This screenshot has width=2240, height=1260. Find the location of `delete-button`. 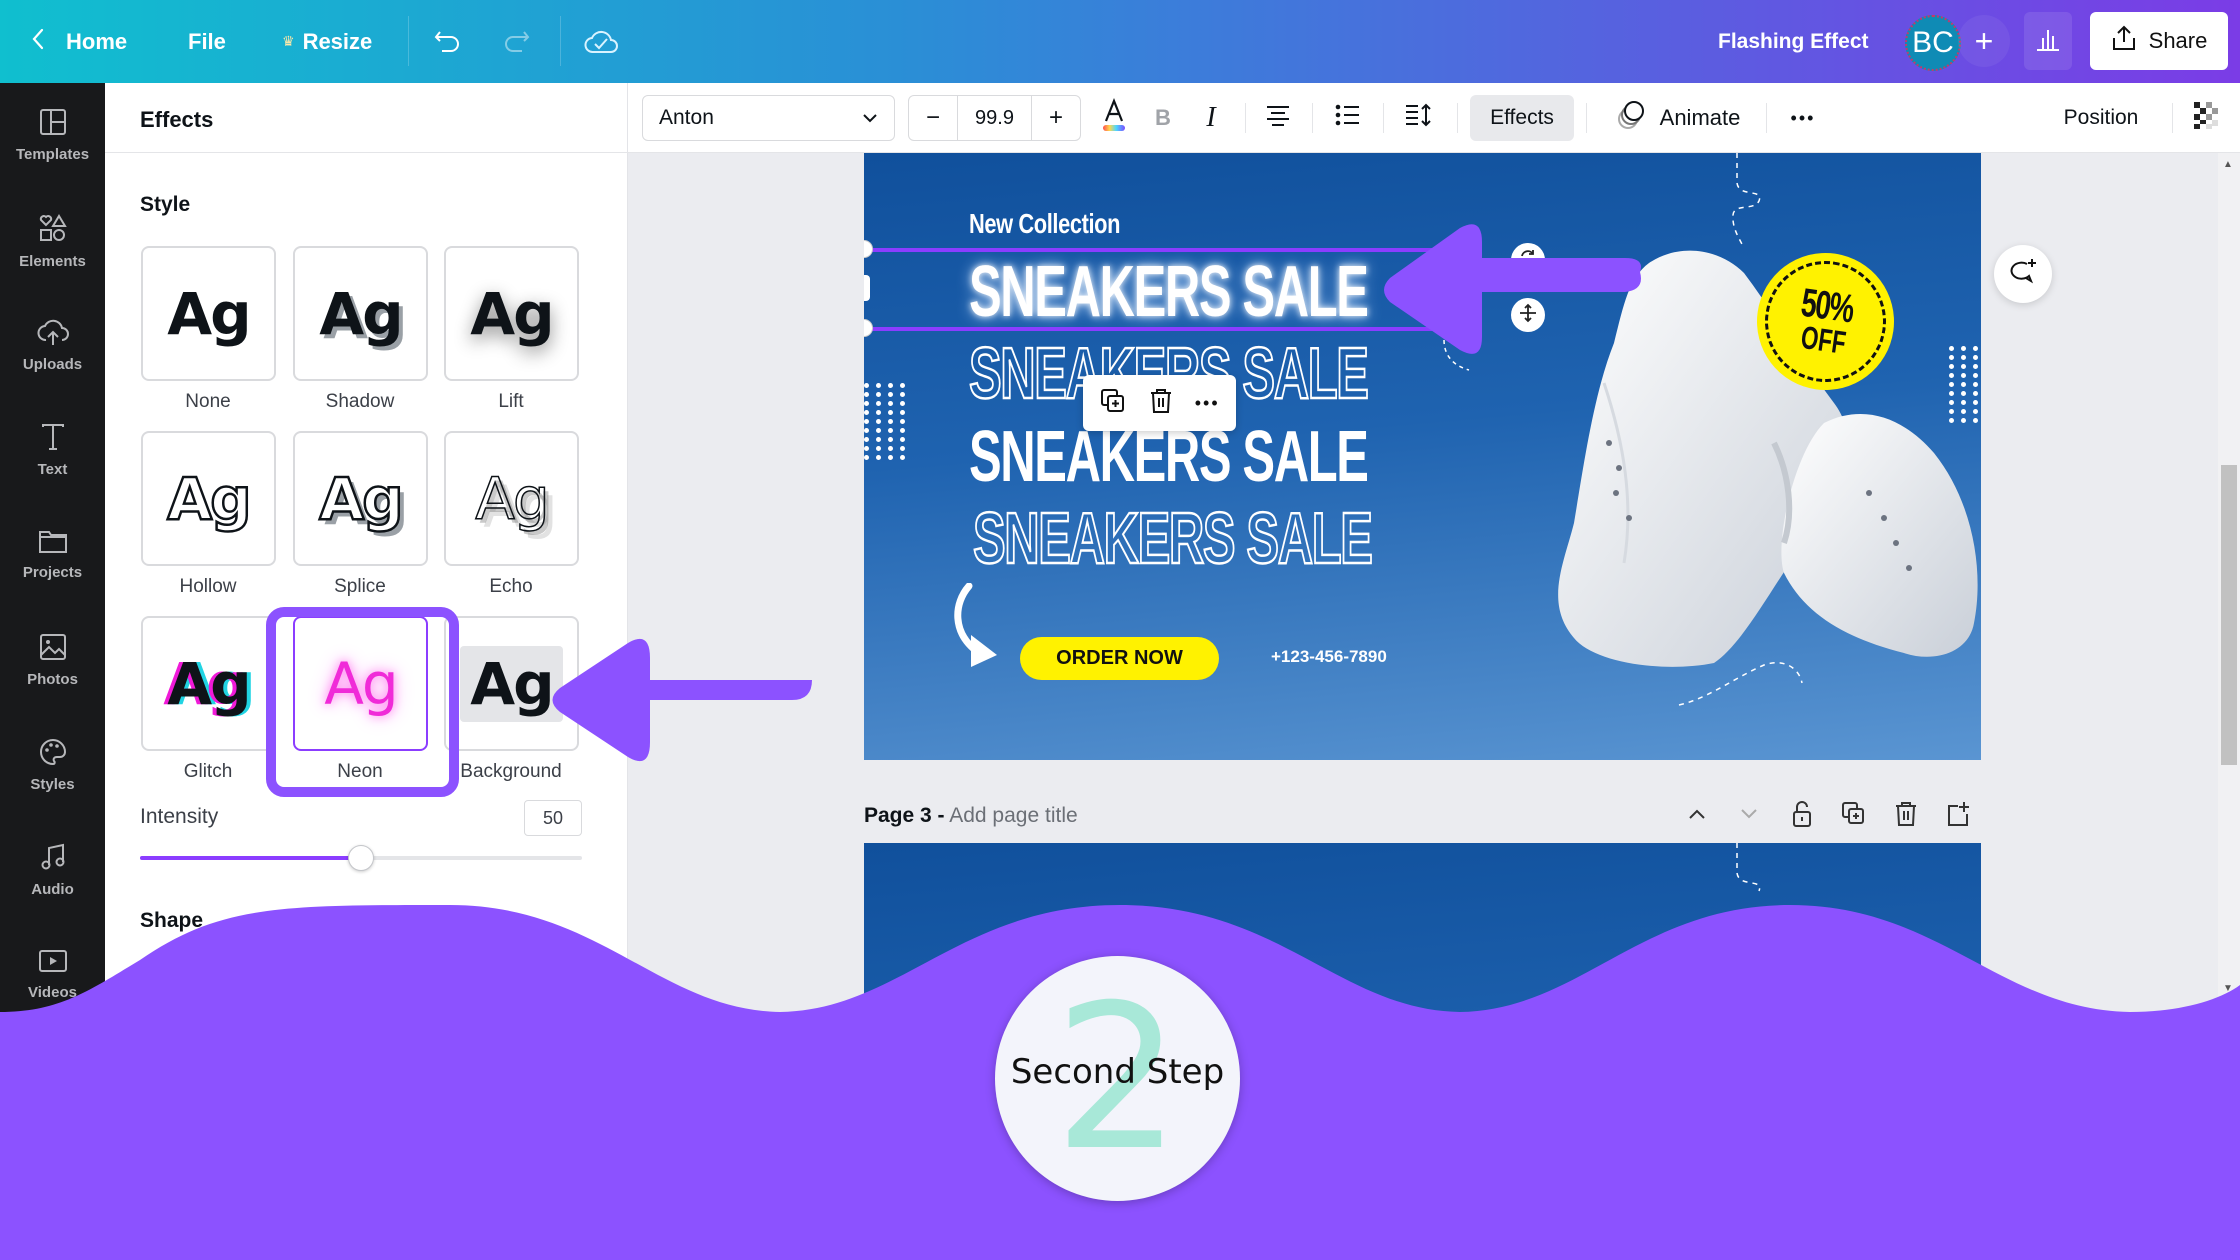

delete-button is located at coordinates (1161, 403).